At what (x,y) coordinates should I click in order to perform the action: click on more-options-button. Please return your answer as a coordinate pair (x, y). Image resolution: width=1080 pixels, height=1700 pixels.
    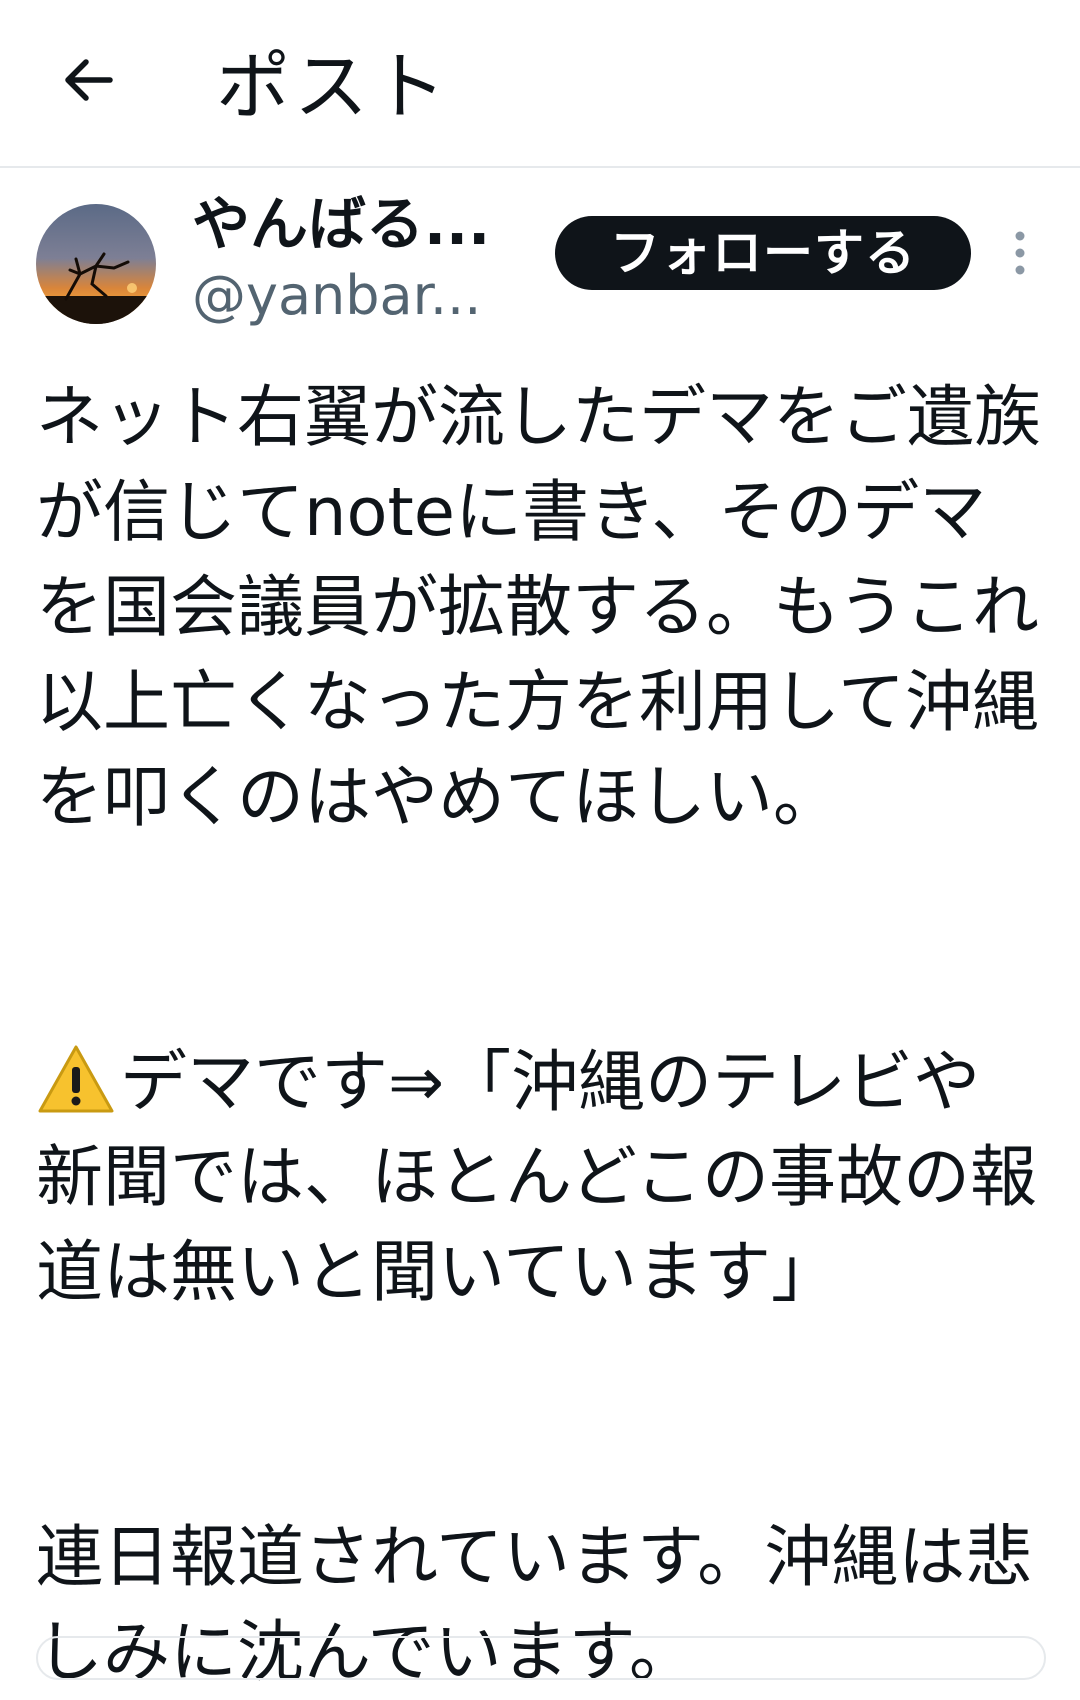
    Looking at the image, I should click on (1020, 253).